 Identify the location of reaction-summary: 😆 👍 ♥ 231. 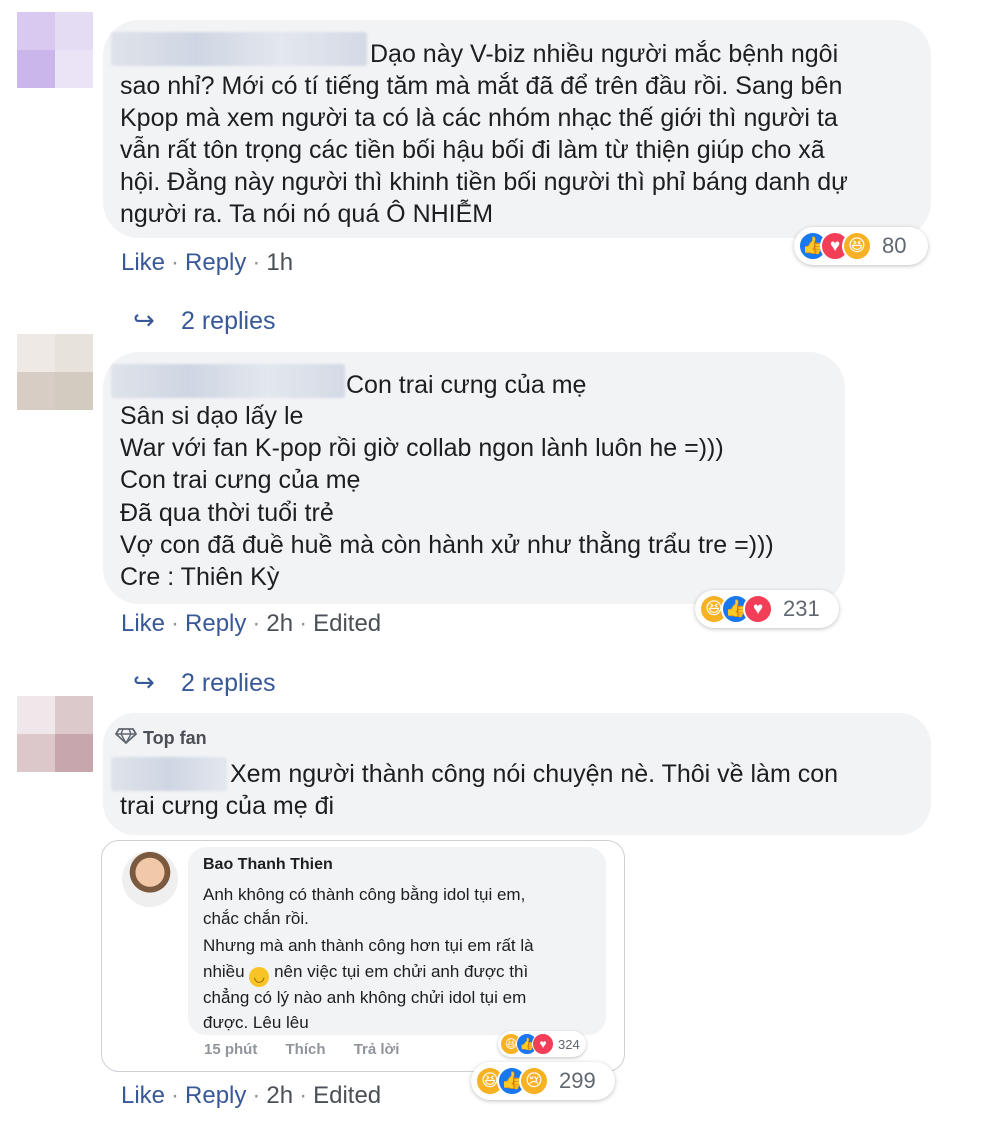
(767, 609).